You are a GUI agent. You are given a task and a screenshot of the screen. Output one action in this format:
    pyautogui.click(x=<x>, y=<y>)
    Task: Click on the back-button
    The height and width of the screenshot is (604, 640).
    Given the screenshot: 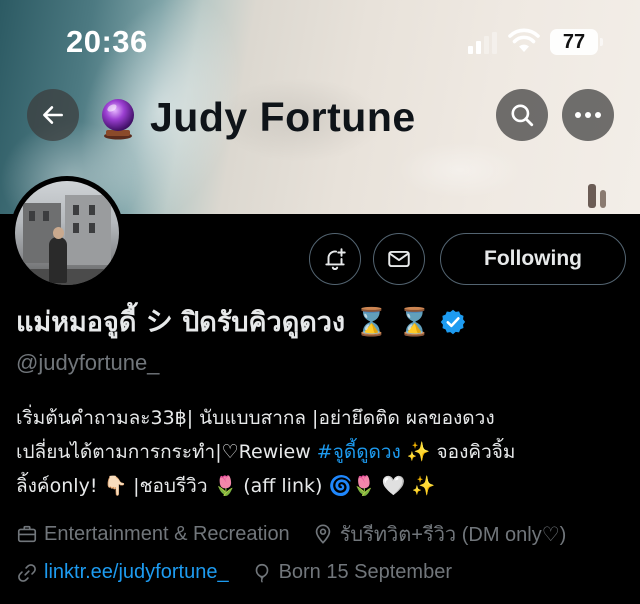 What is the action you would take?
    pyautogui.click(x=53, y=115)
    